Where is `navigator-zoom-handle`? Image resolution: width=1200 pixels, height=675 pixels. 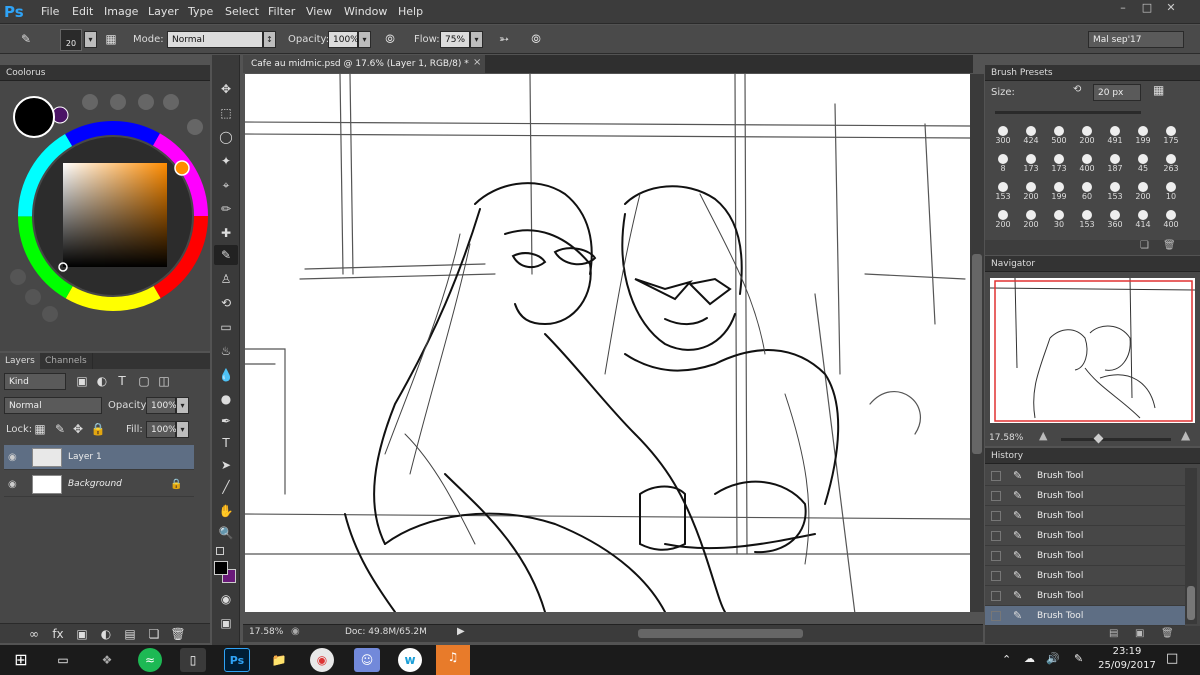
navigator-zoom-handle is located at coordinates (1098, 438).